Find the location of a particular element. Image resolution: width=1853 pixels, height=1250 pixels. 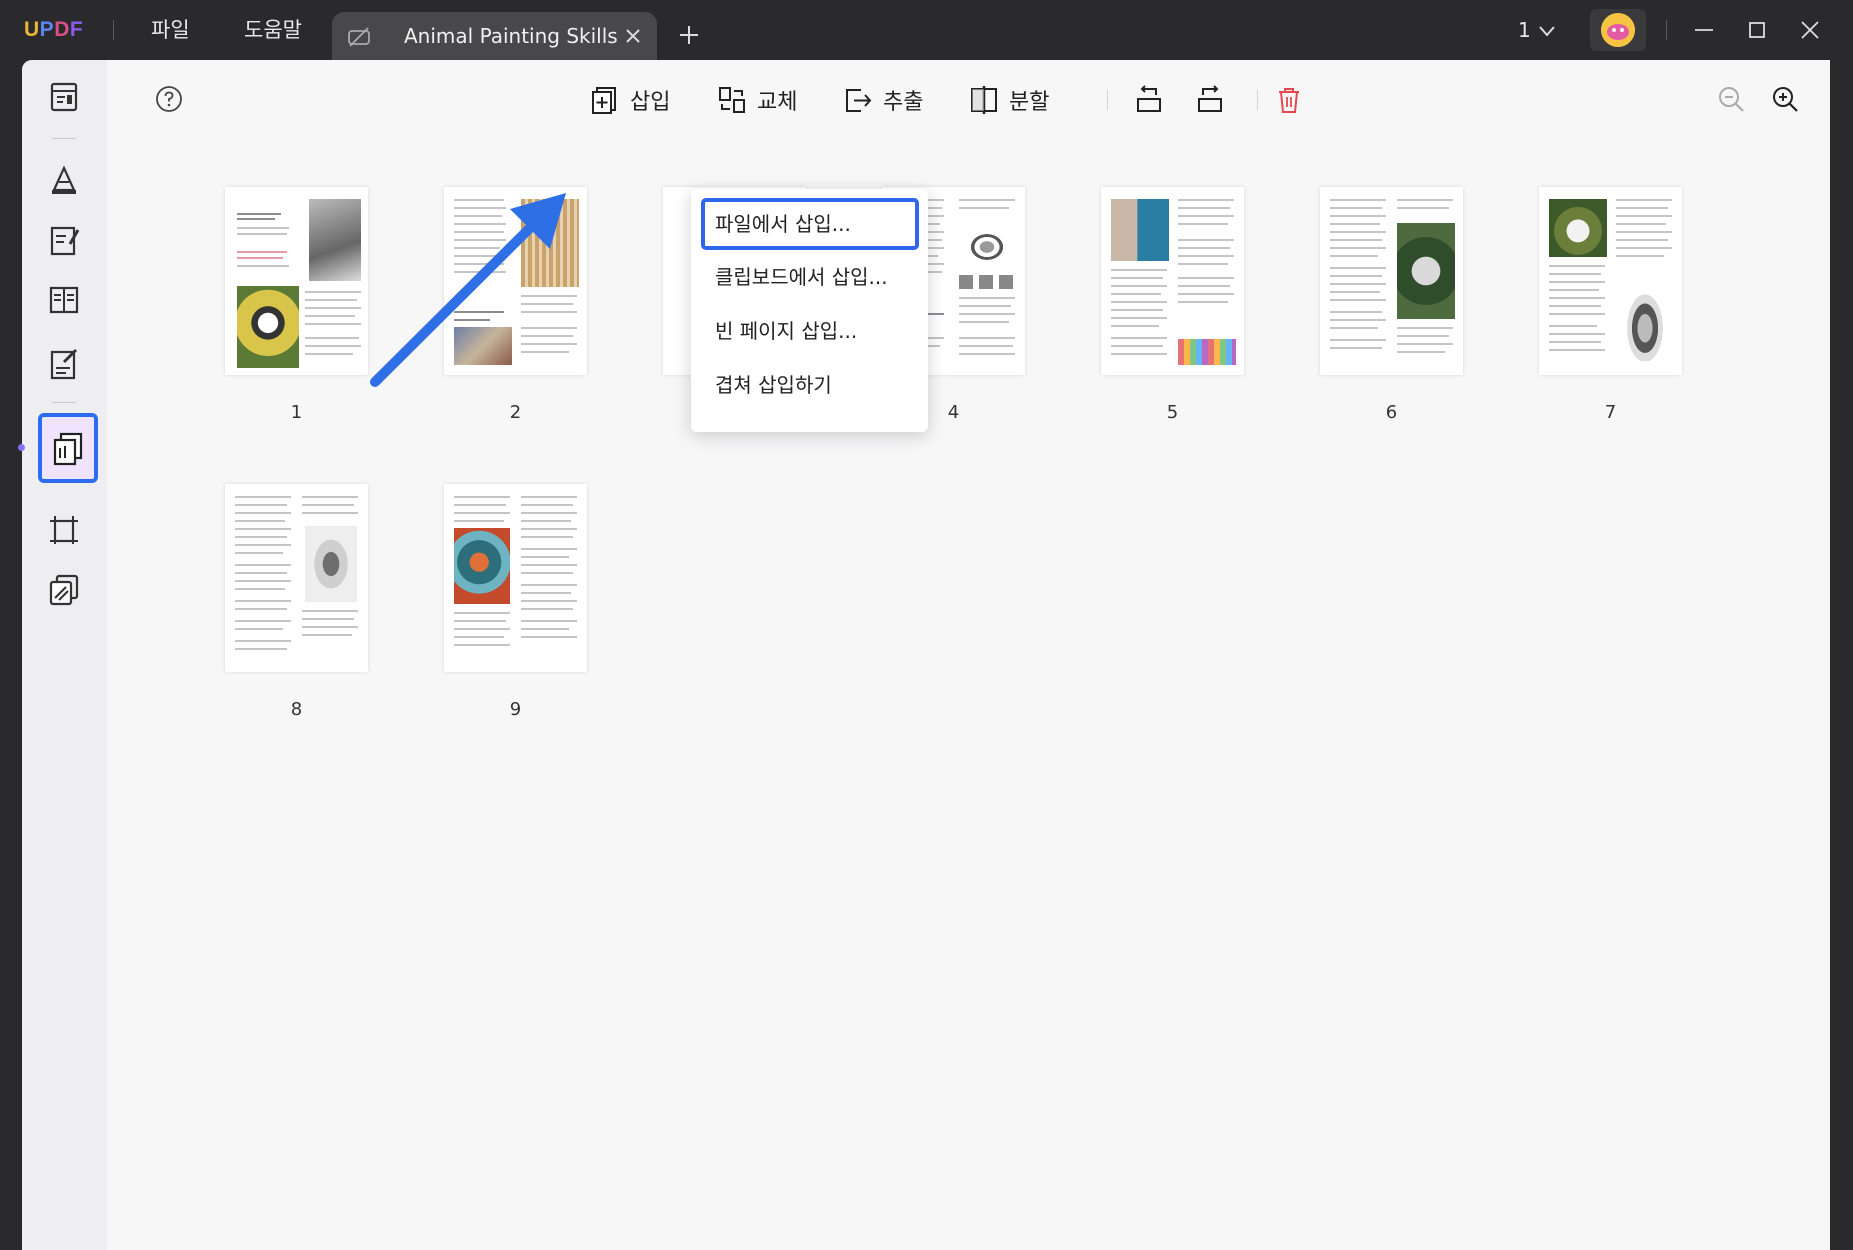

organize-pages-button-active is located at coordinates (68, 448).